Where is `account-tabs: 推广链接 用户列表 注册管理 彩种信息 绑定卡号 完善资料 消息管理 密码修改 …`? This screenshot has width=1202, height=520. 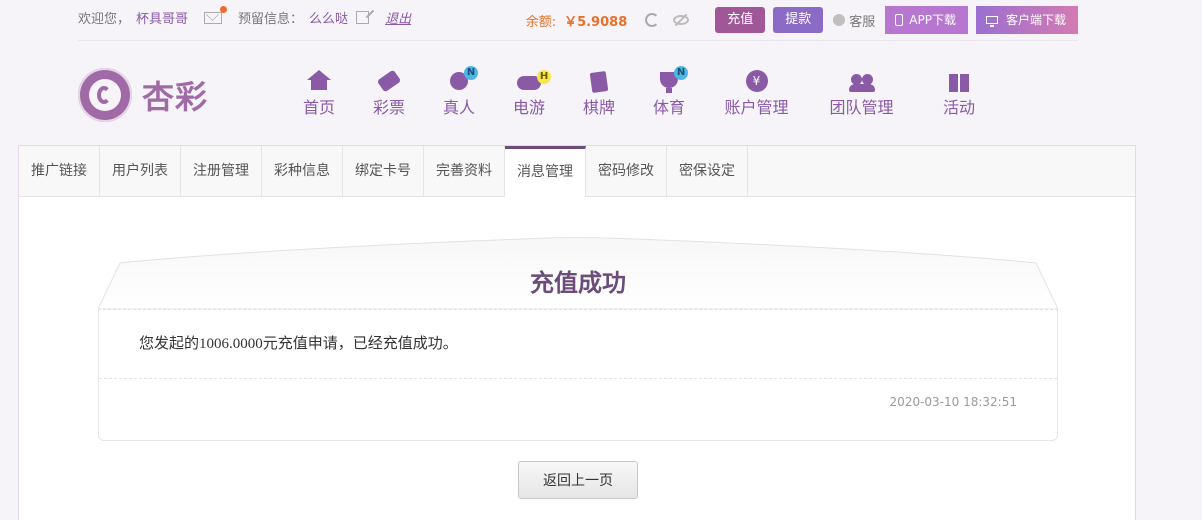
account-tabs: 推广链接 用户列表 注册管理 彩种信息 绑定卡号 完善资料 消息管理 密码修改 … is located at coordinates (577, 171).